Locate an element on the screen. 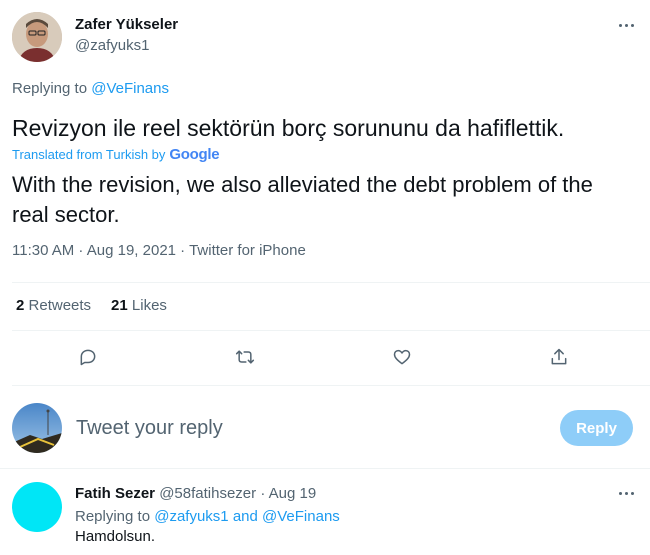 This screenshot has height=555, width=650. reply-text: Hamdolsun. is located at coordinates (115, 536).